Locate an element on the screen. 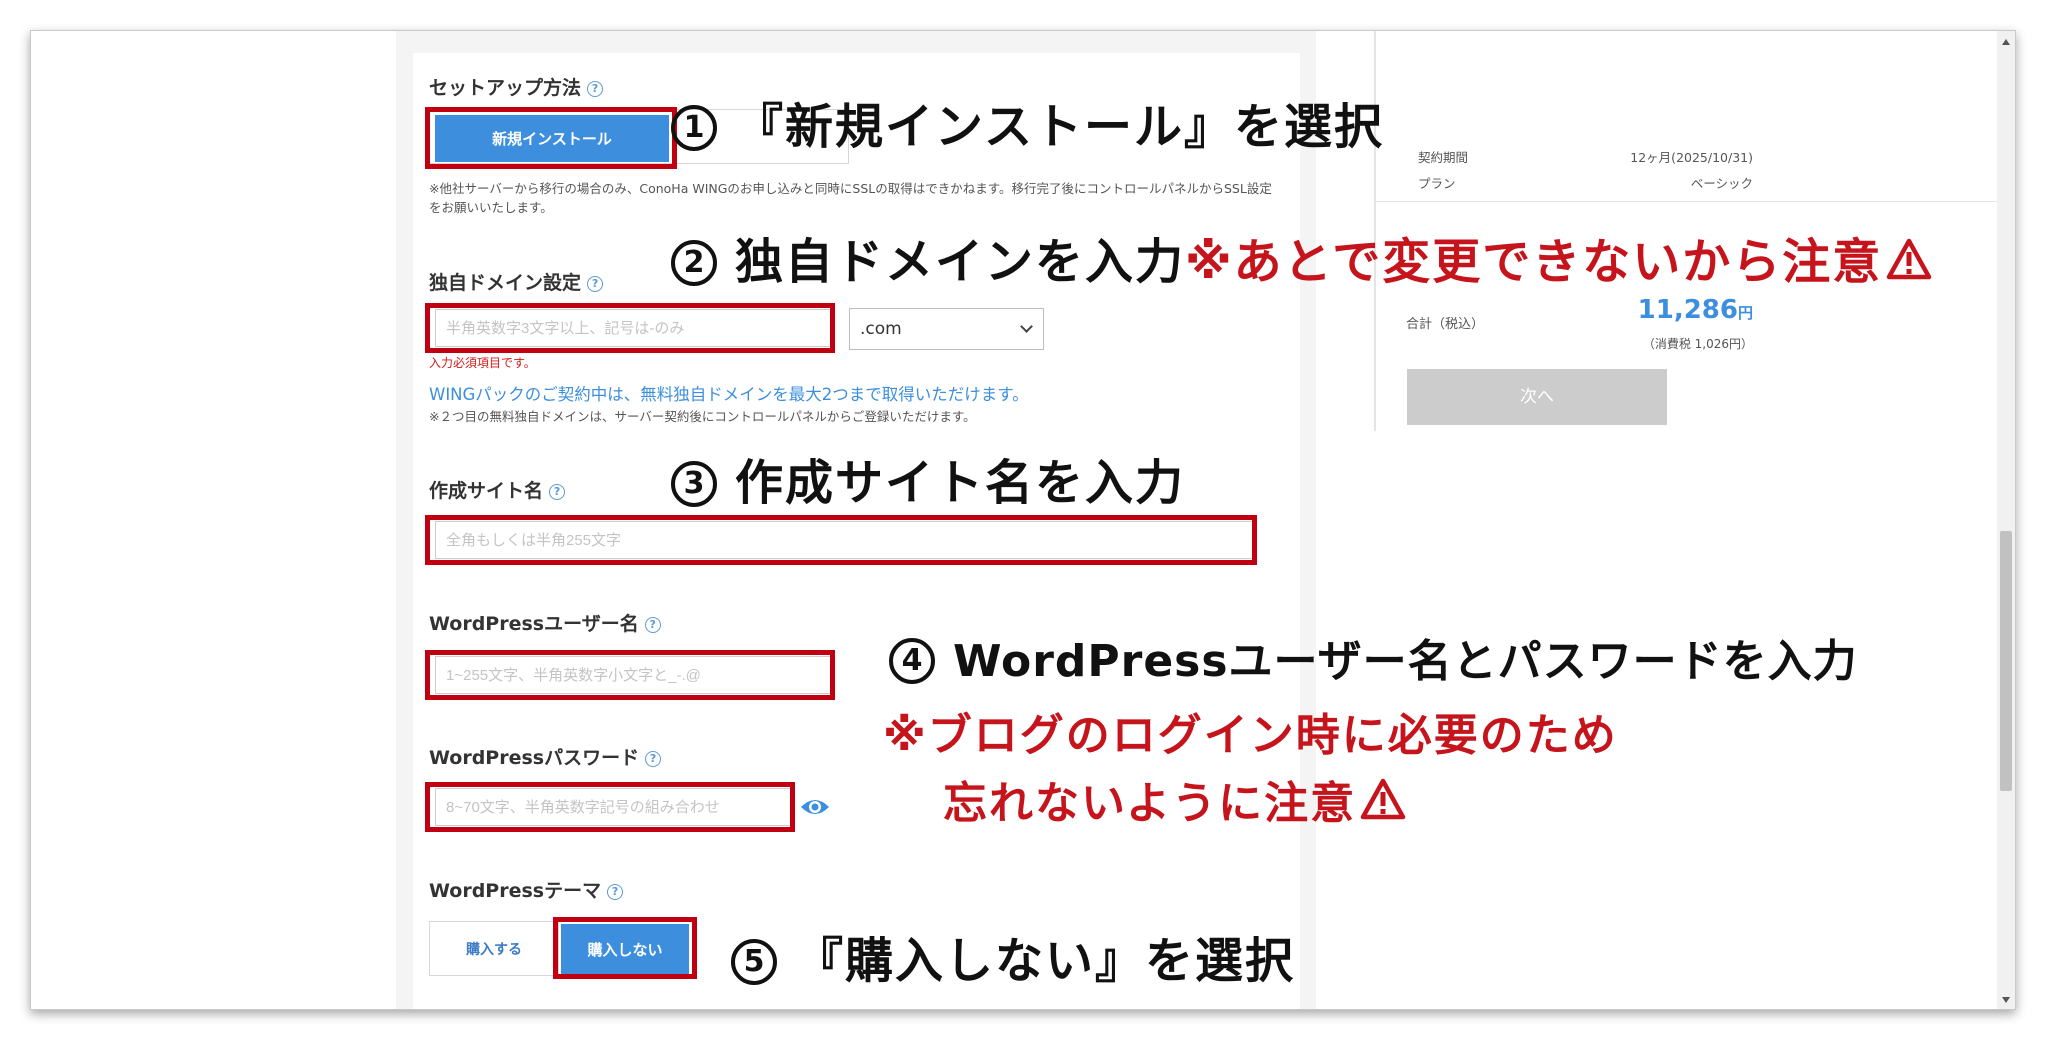  annotation-1: 1 『新規インストール』を選択 is located at coordinates (1027, 122).